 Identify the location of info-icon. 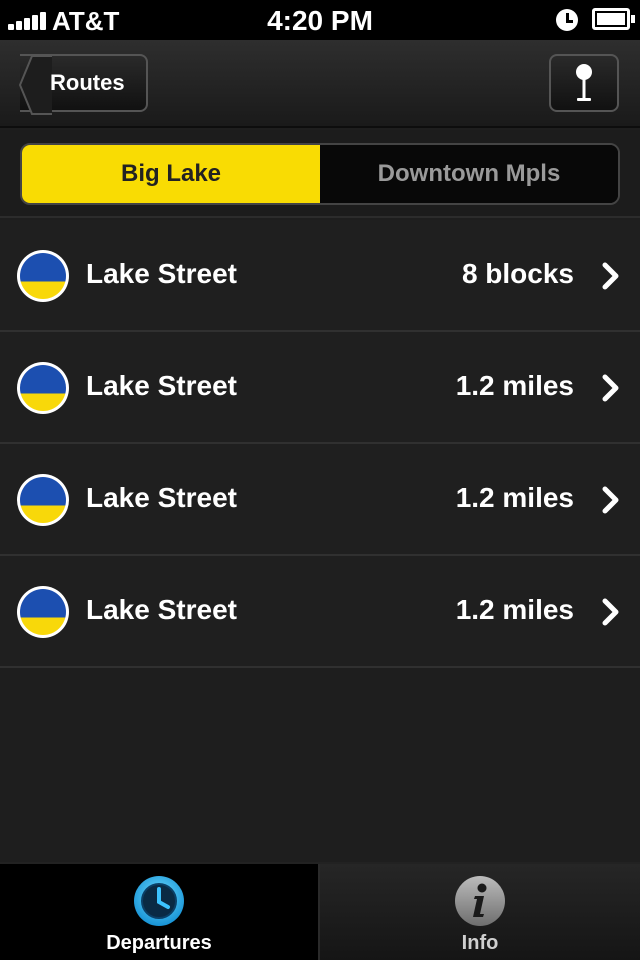
(480, 901).